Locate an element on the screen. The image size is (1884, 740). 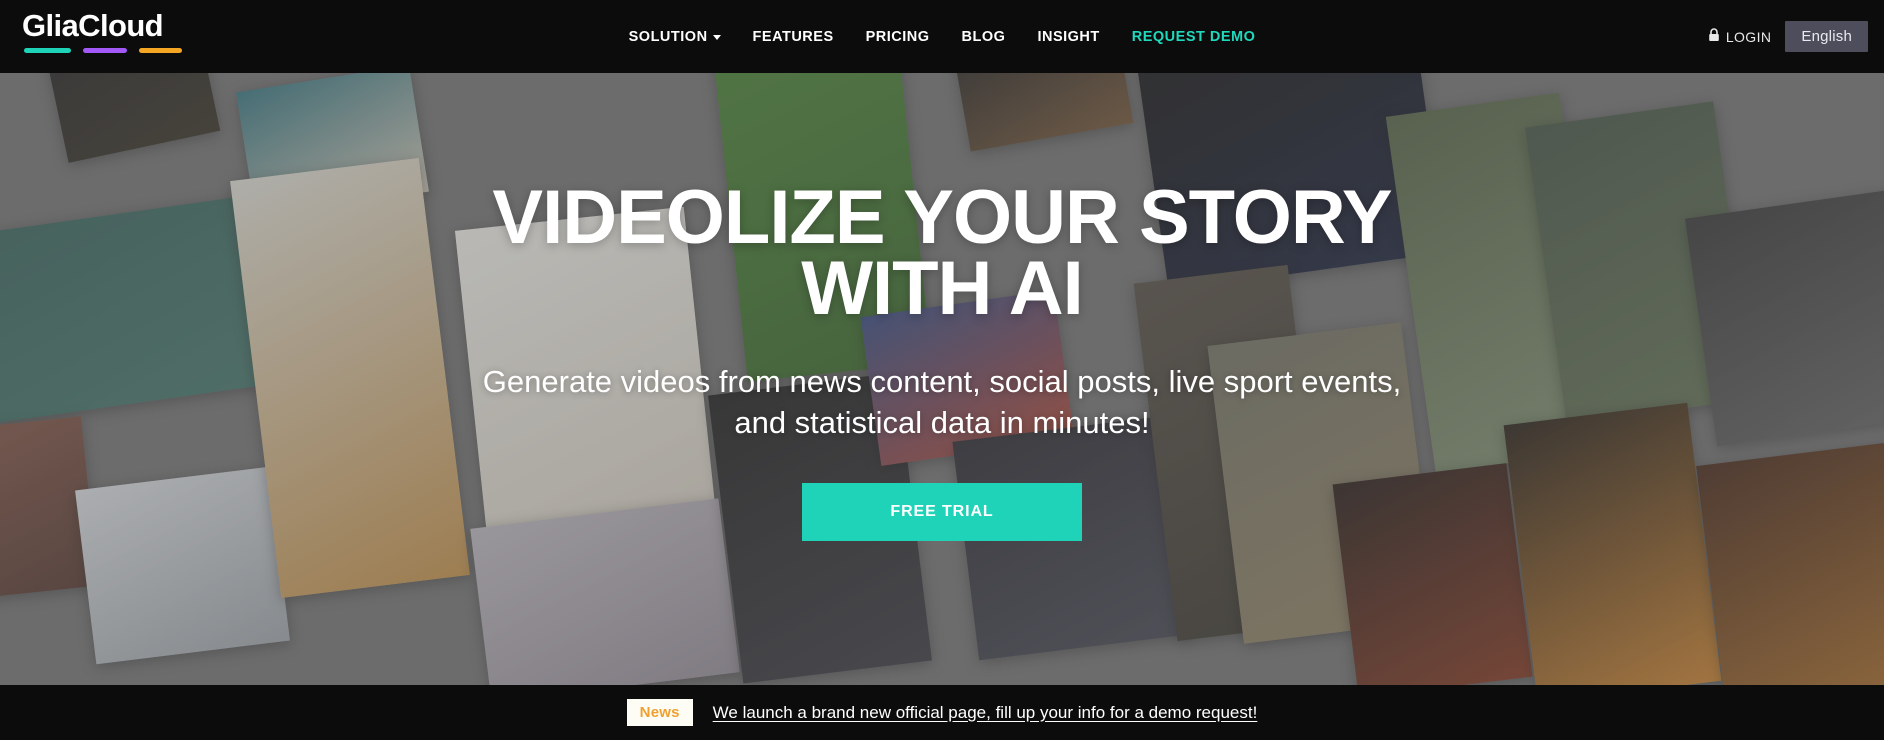
nav-item-blog: BLOG is located at coordinates (984, 37).